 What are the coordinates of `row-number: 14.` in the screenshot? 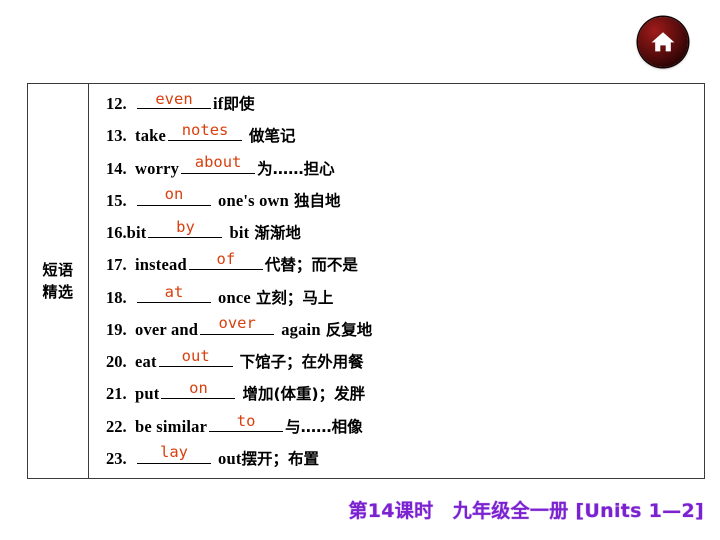 It's located at (116, 168).